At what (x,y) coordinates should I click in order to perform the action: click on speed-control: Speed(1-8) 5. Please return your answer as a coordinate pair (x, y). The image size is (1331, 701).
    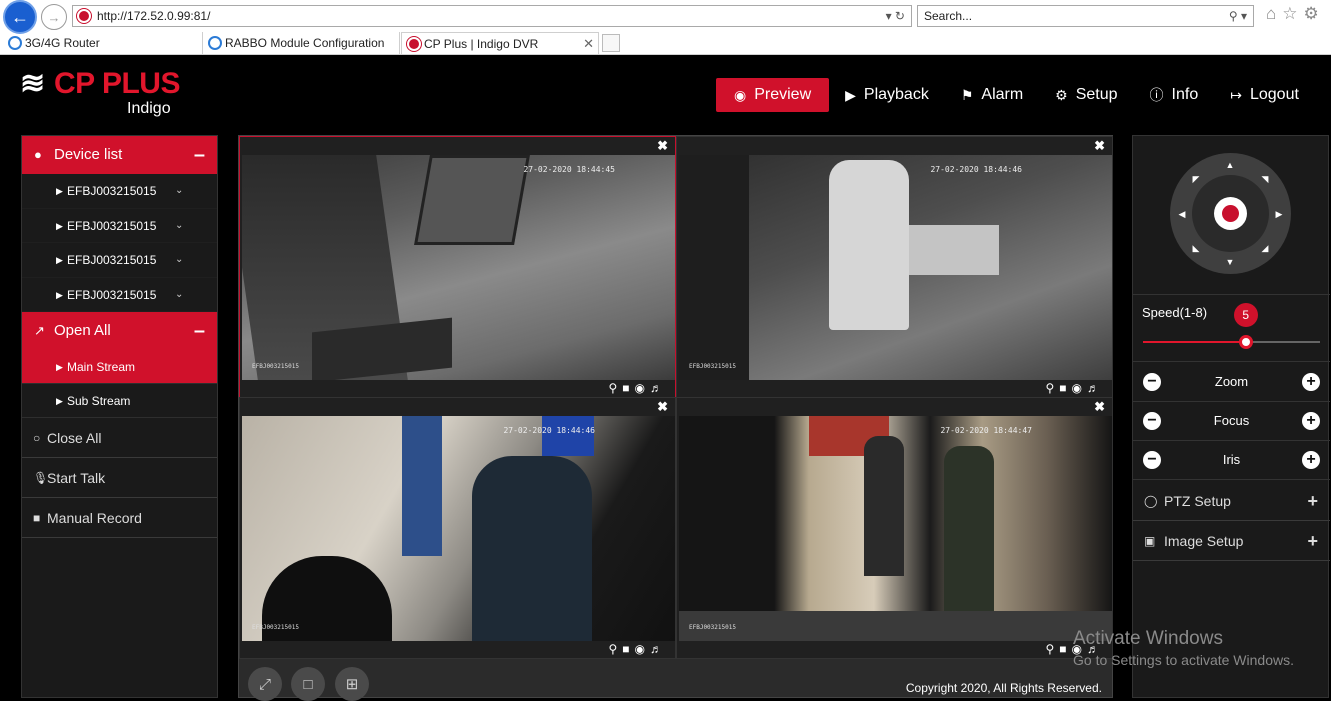
    Looking at the image, I should click on (1231, 328).